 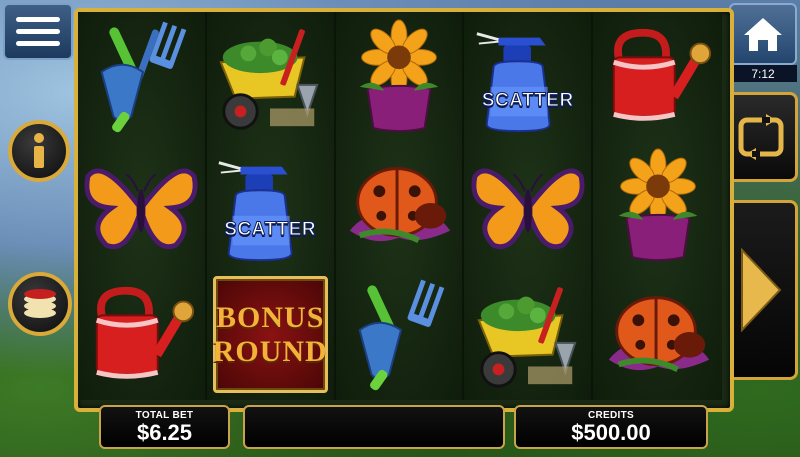 What do you see at coordinates (374, 427) in the screenshot?
I see `message-panel` at bounding box center [374, 427].